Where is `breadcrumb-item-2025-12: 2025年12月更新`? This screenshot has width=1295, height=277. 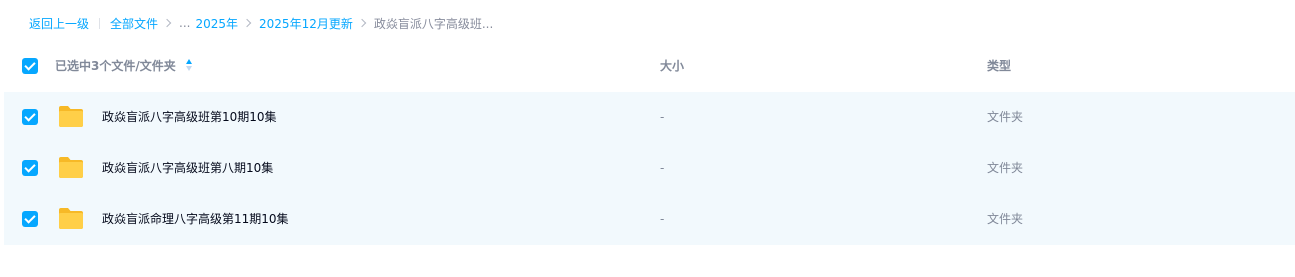 breadcrumb-item-2025-12: 2025年12月更新 is located at coordinates (306, 23).